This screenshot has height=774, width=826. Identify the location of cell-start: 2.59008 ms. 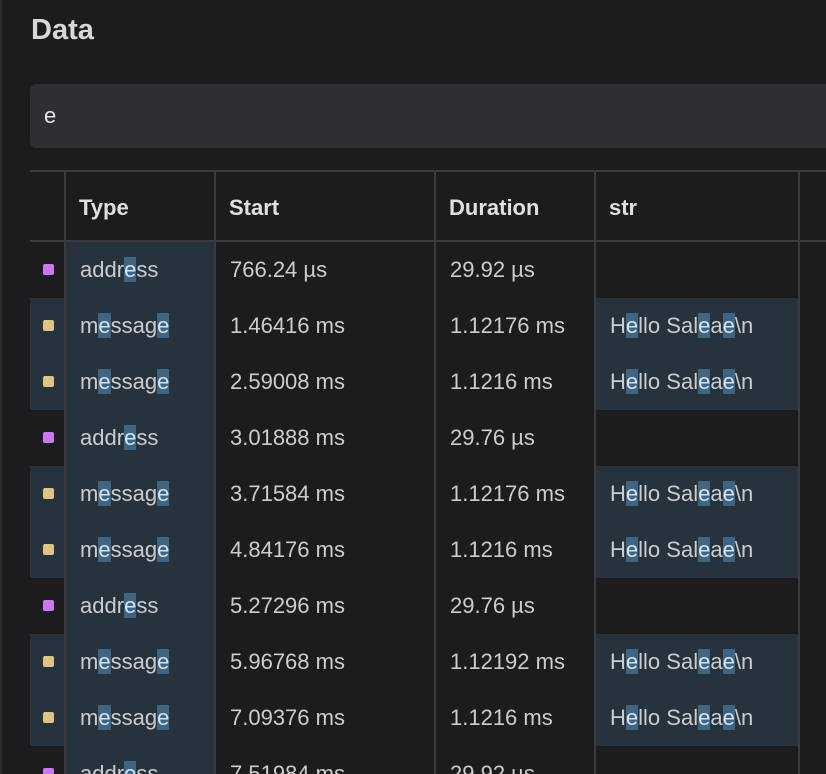
(287, 381).